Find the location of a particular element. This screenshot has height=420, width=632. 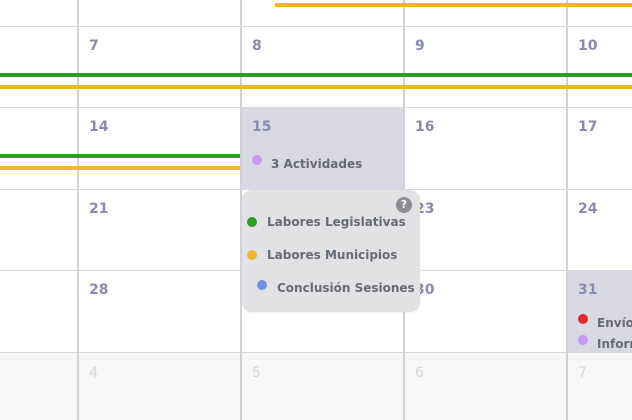

day-number: 10 is located at coordinates (588, 46).